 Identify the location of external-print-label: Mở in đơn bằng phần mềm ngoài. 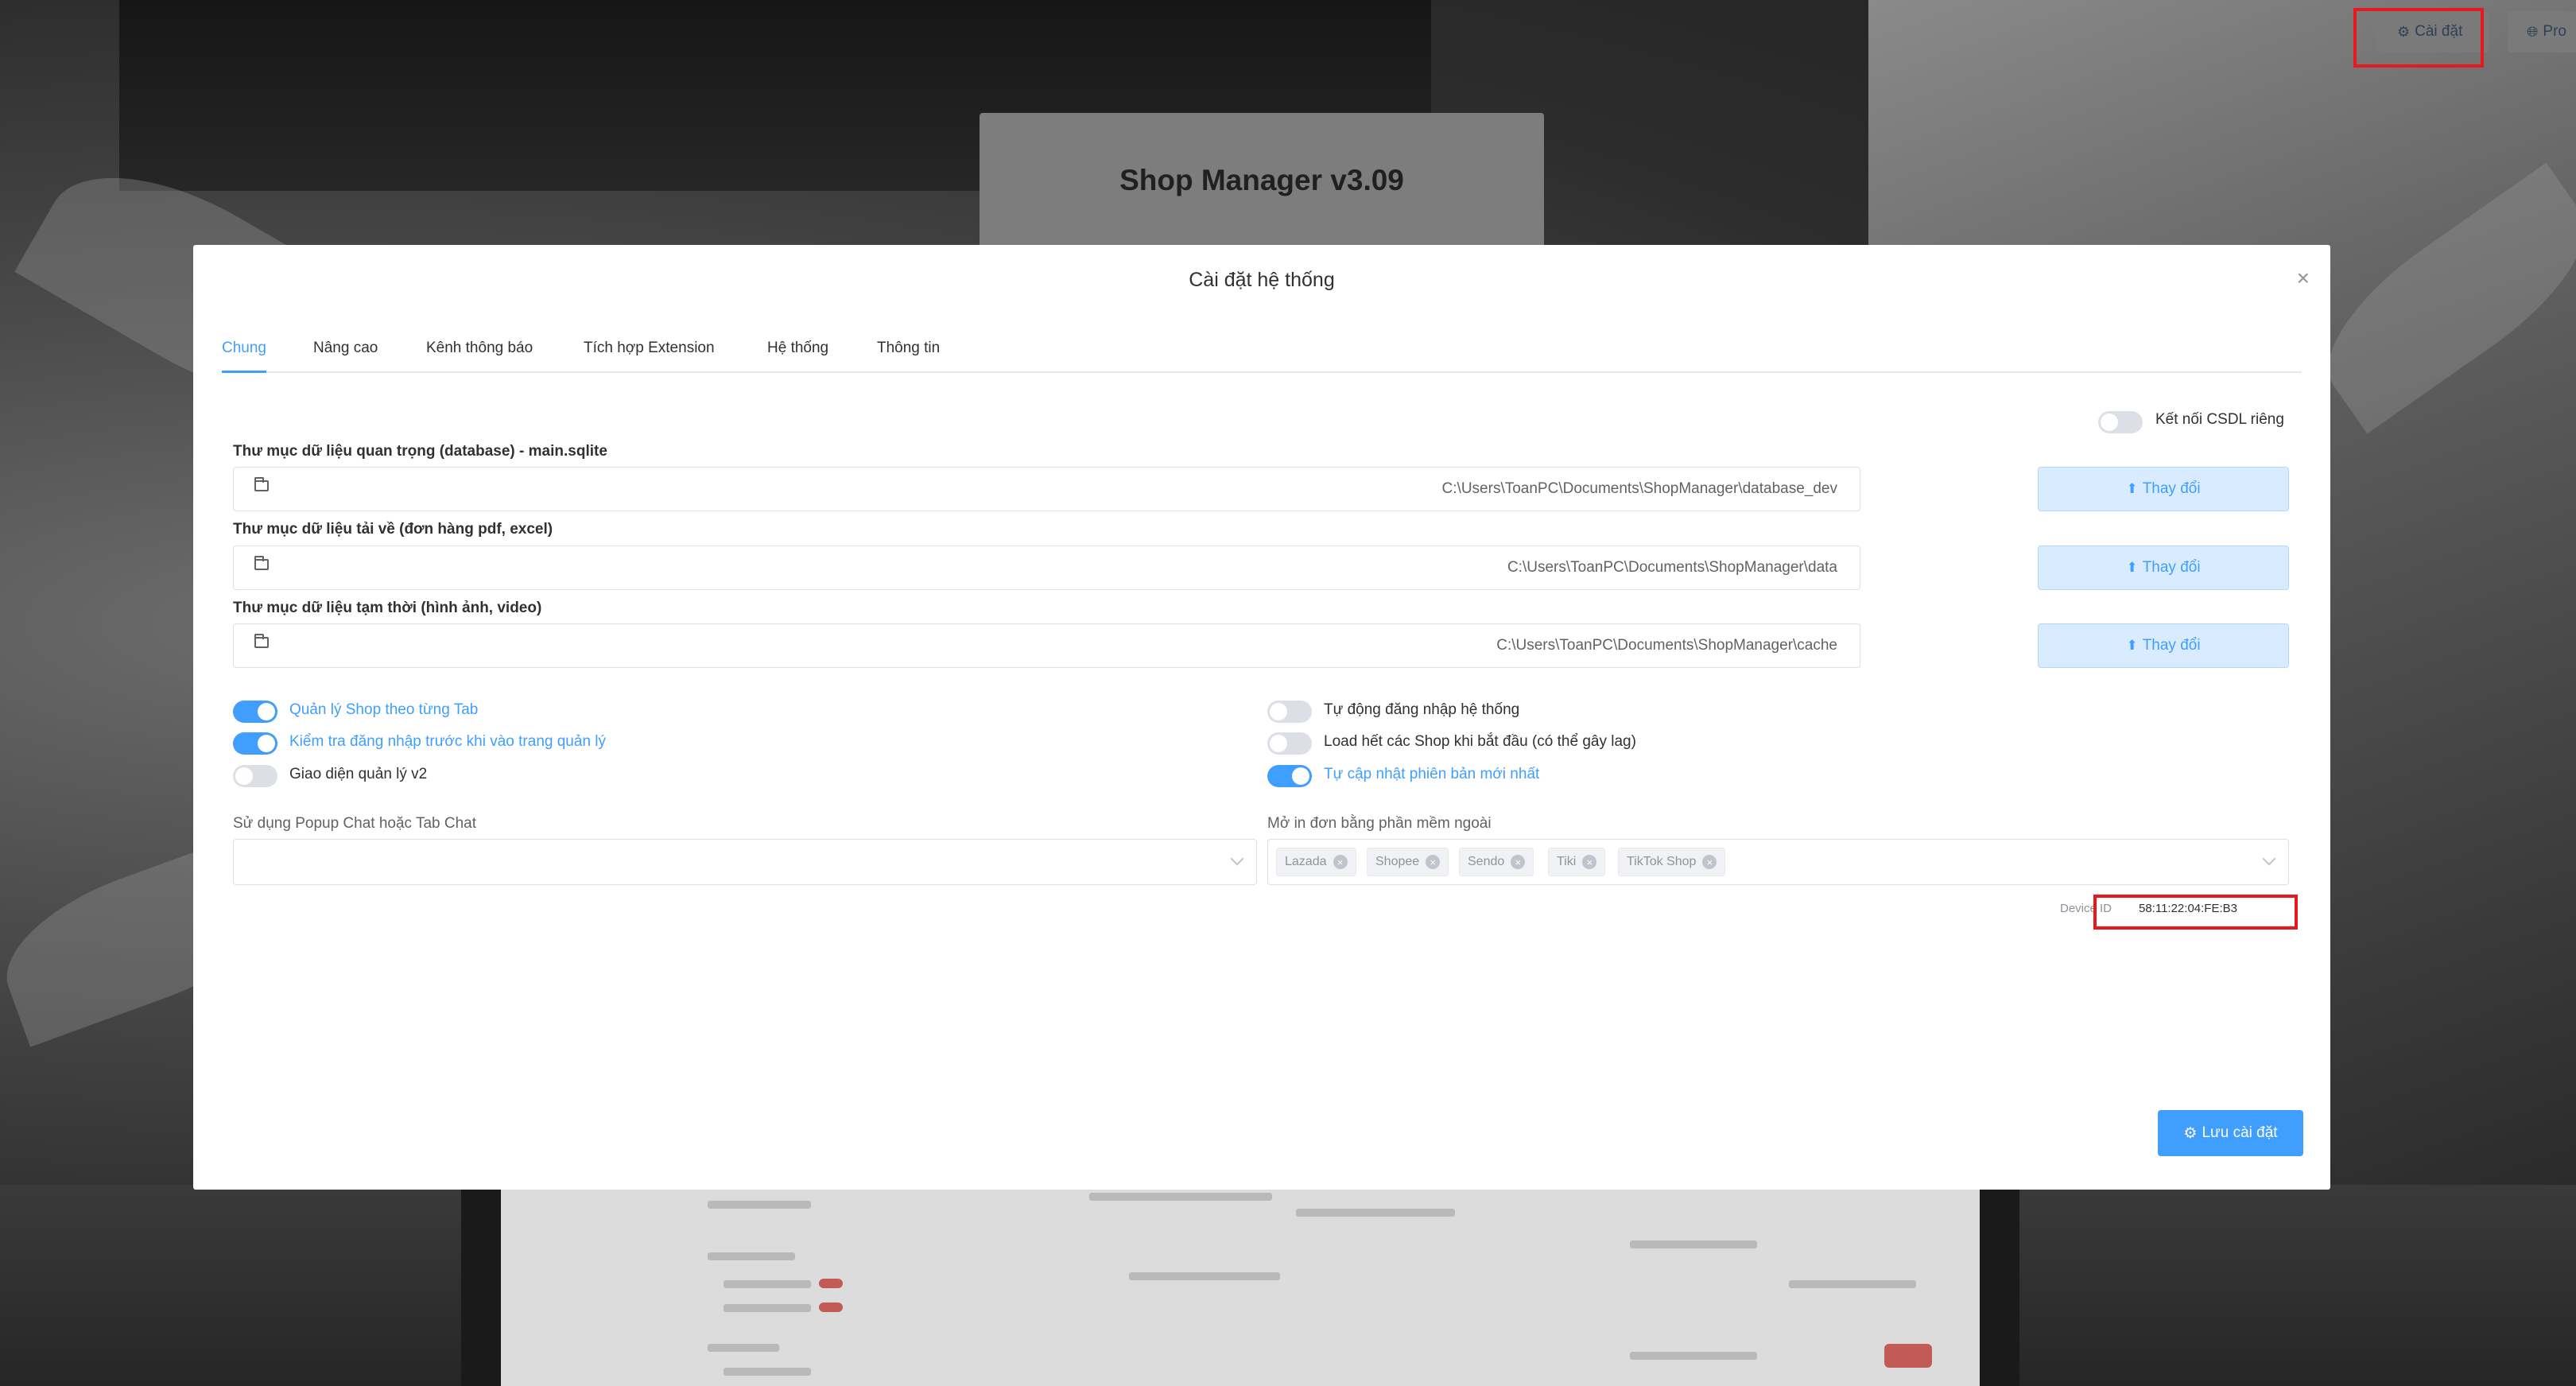
(1379, 823).